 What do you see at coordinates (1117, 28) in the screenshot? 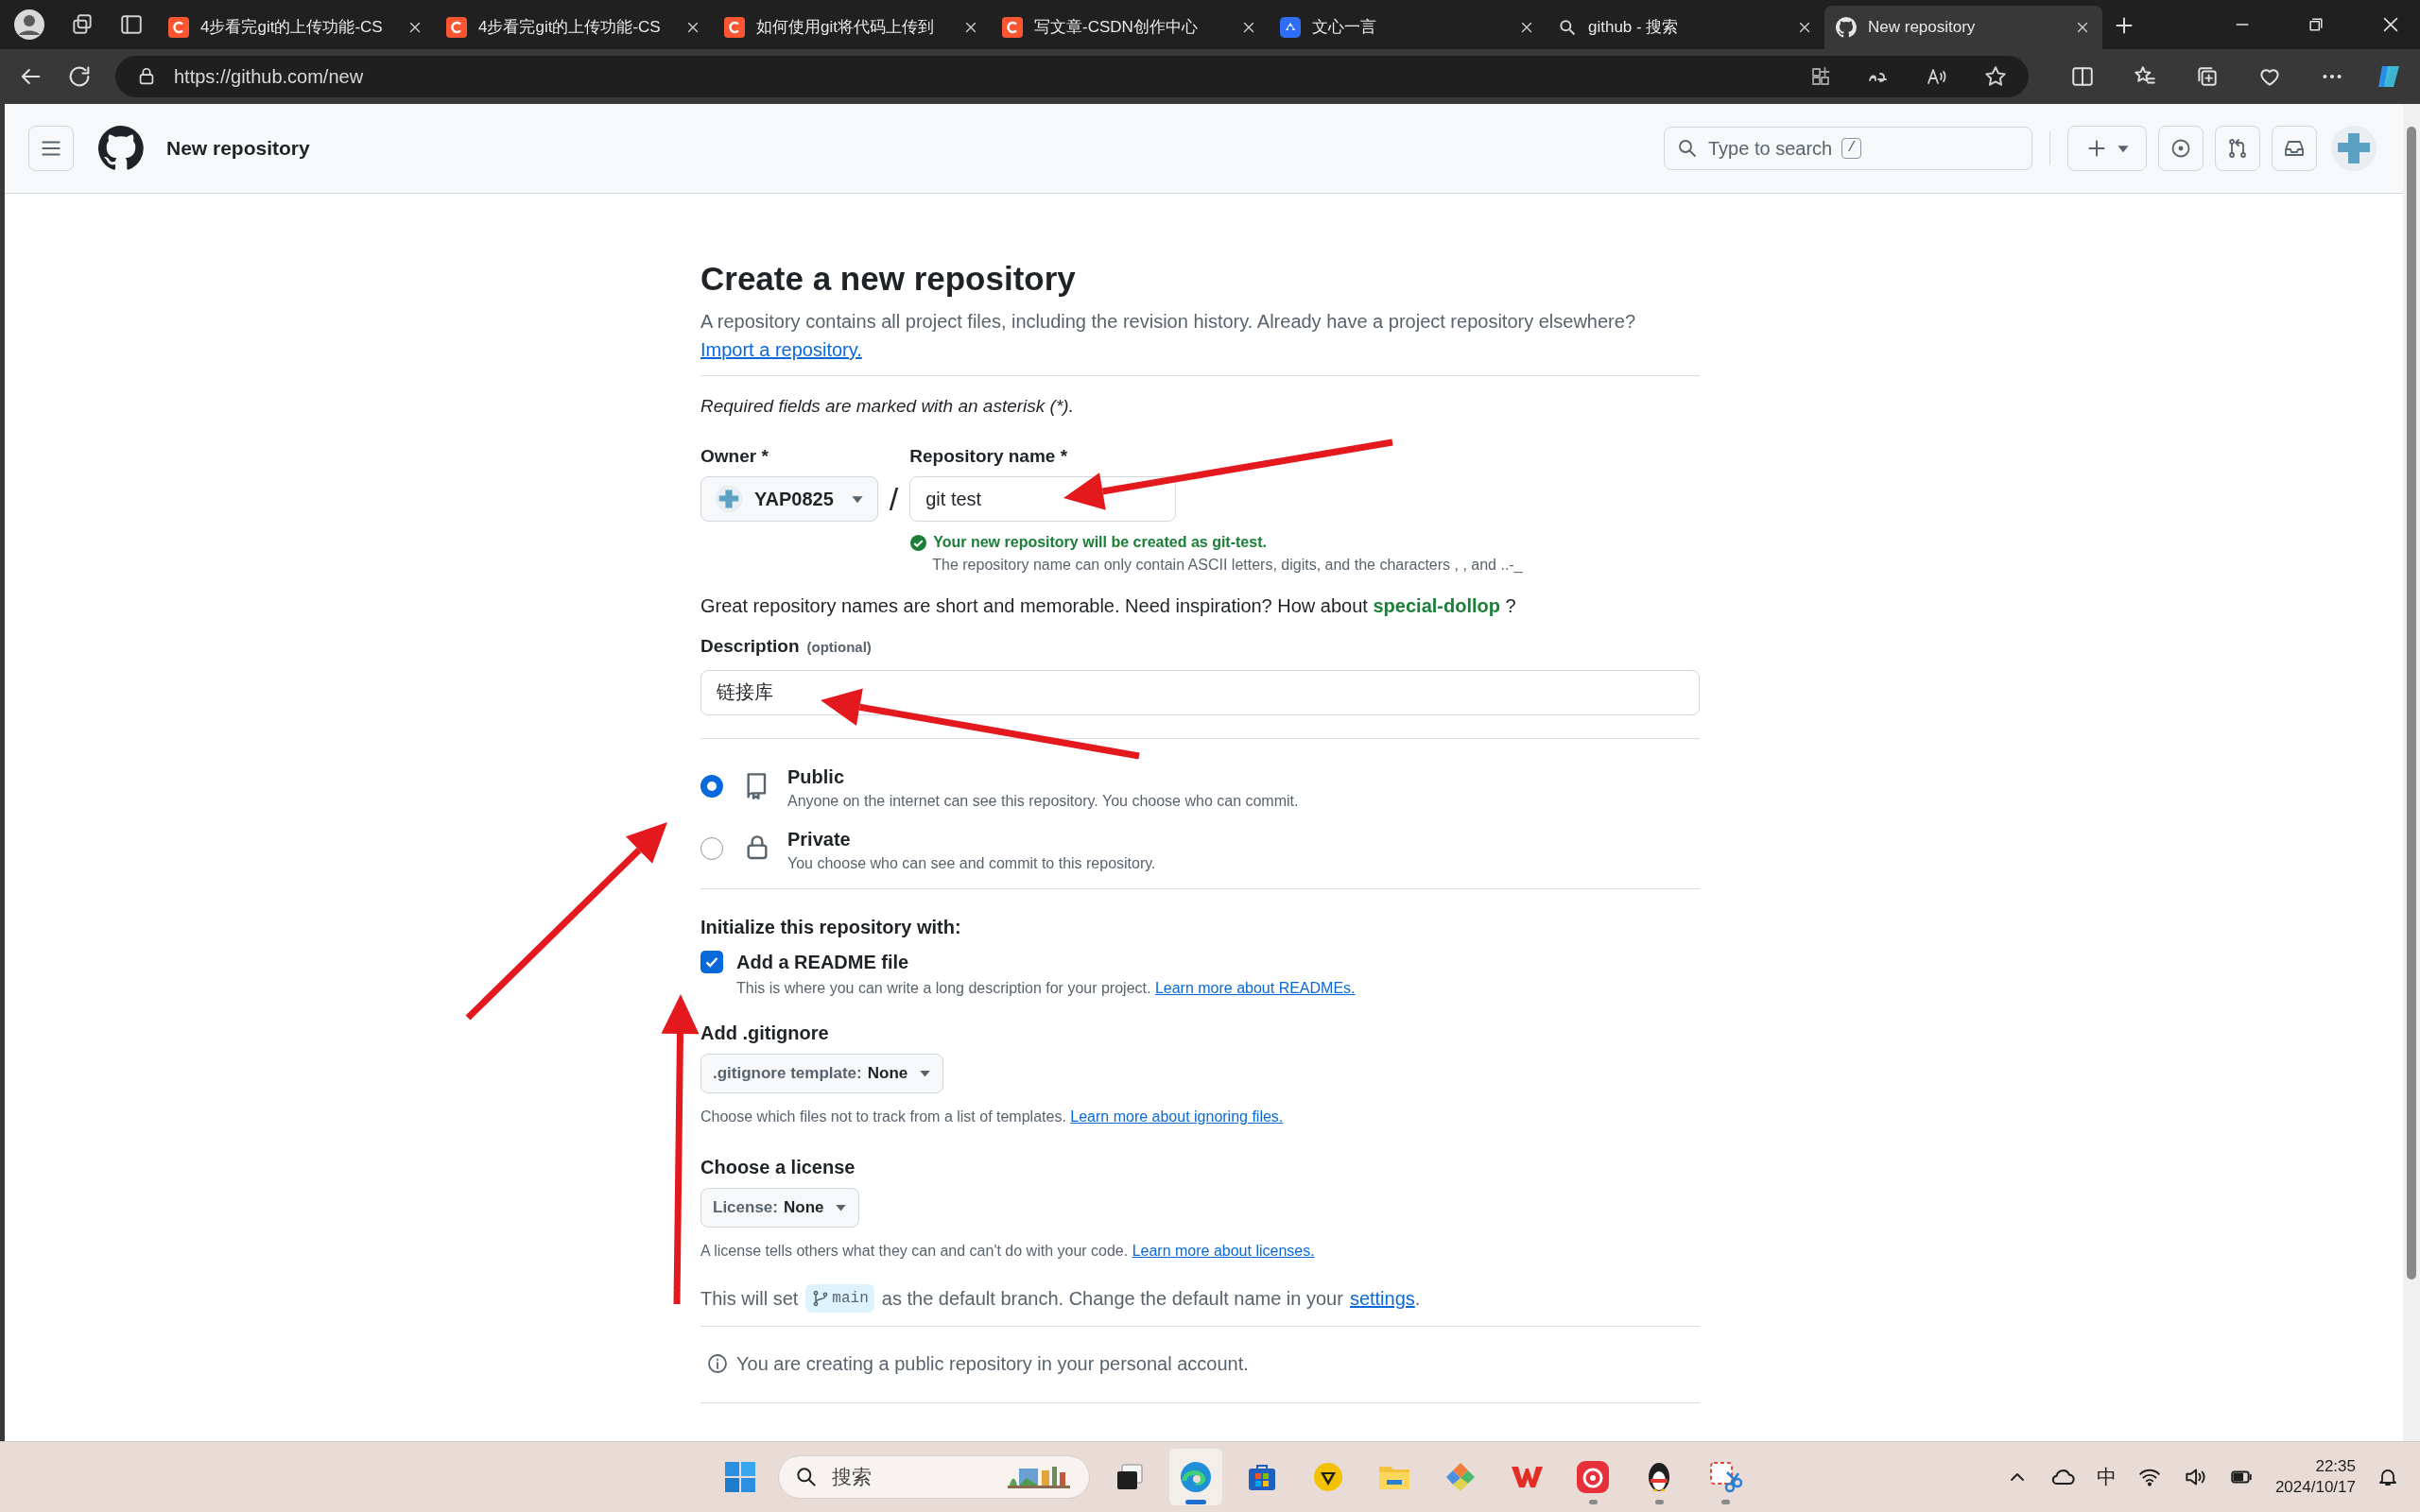
I see `tab-title: 写文章-CSDN创作中心` at bounding box center [1117, 28].